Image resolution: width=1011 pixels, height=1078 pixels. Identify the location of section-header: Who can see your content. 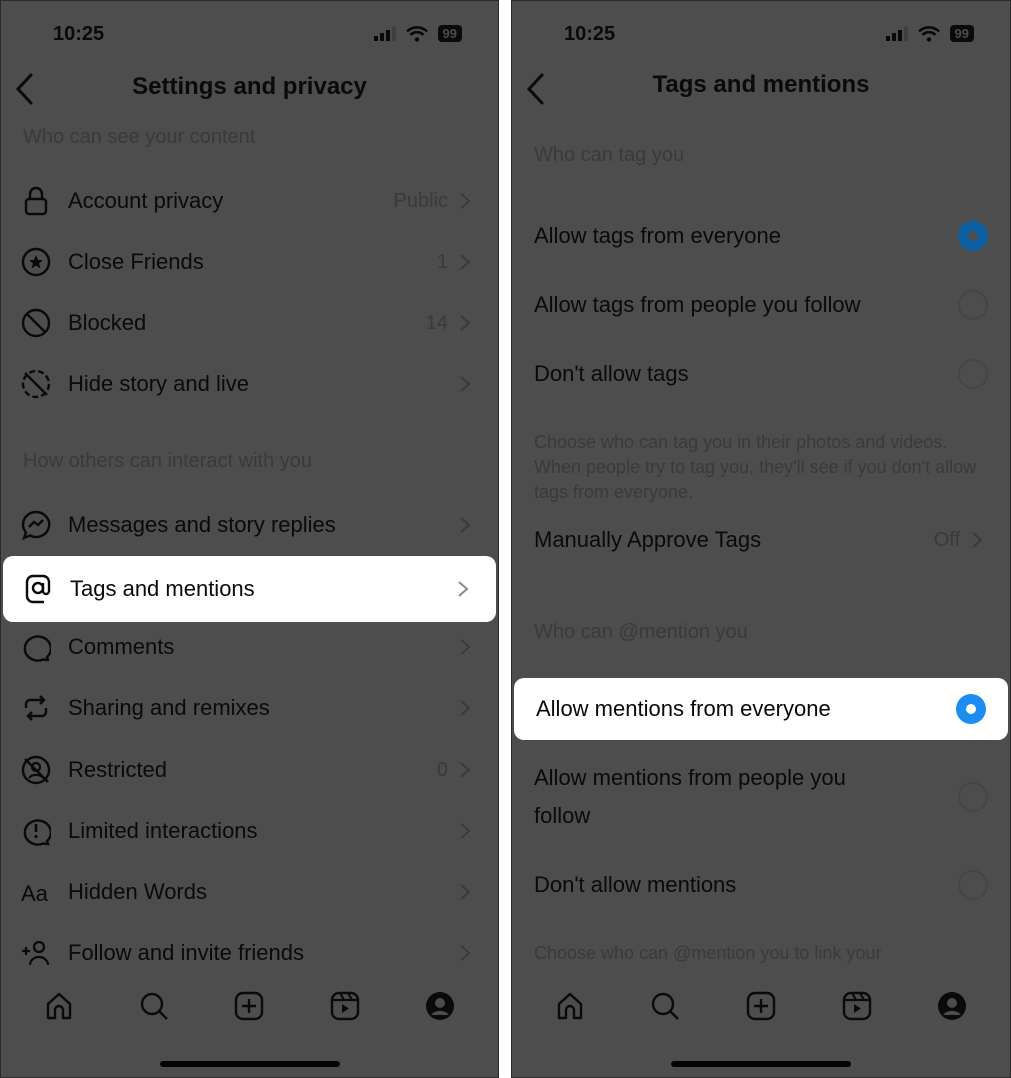
(139, 137).